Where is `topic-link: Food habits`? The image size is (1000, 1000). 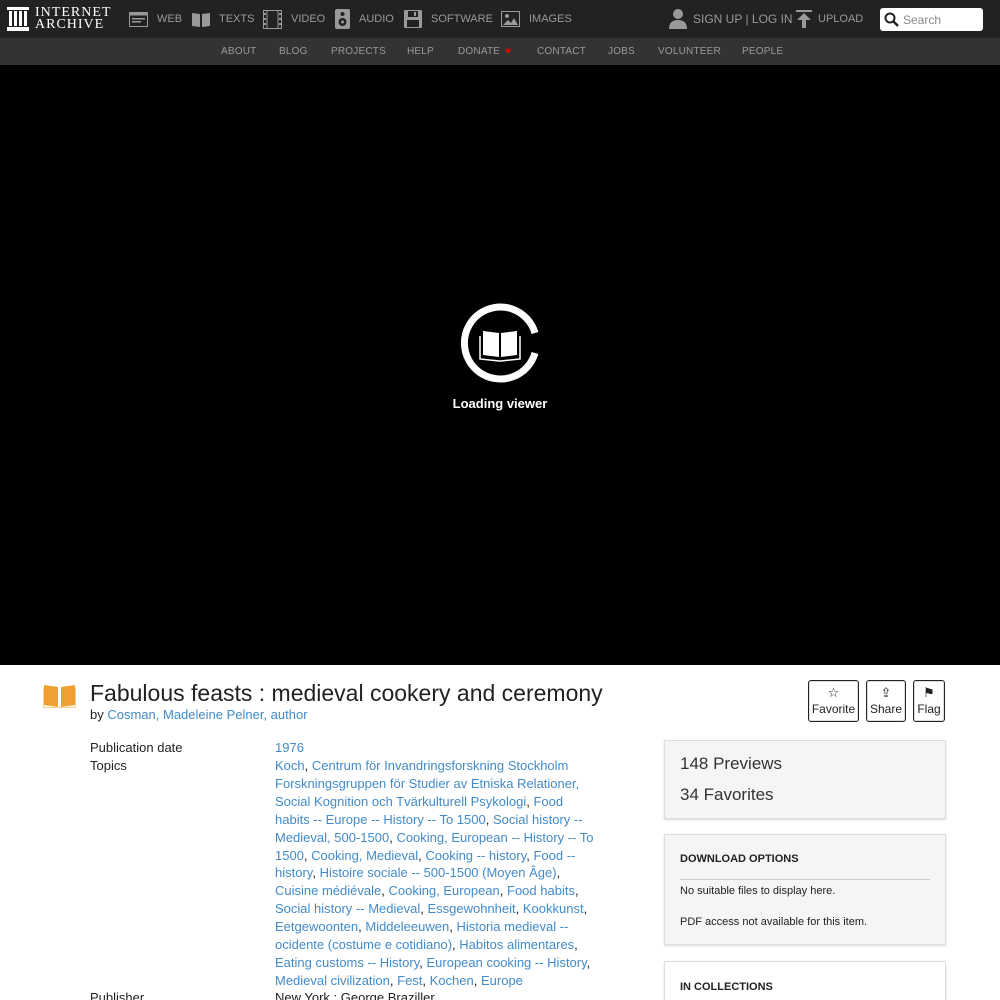 topic-link: Food habits is located at coordinates (541, 890).